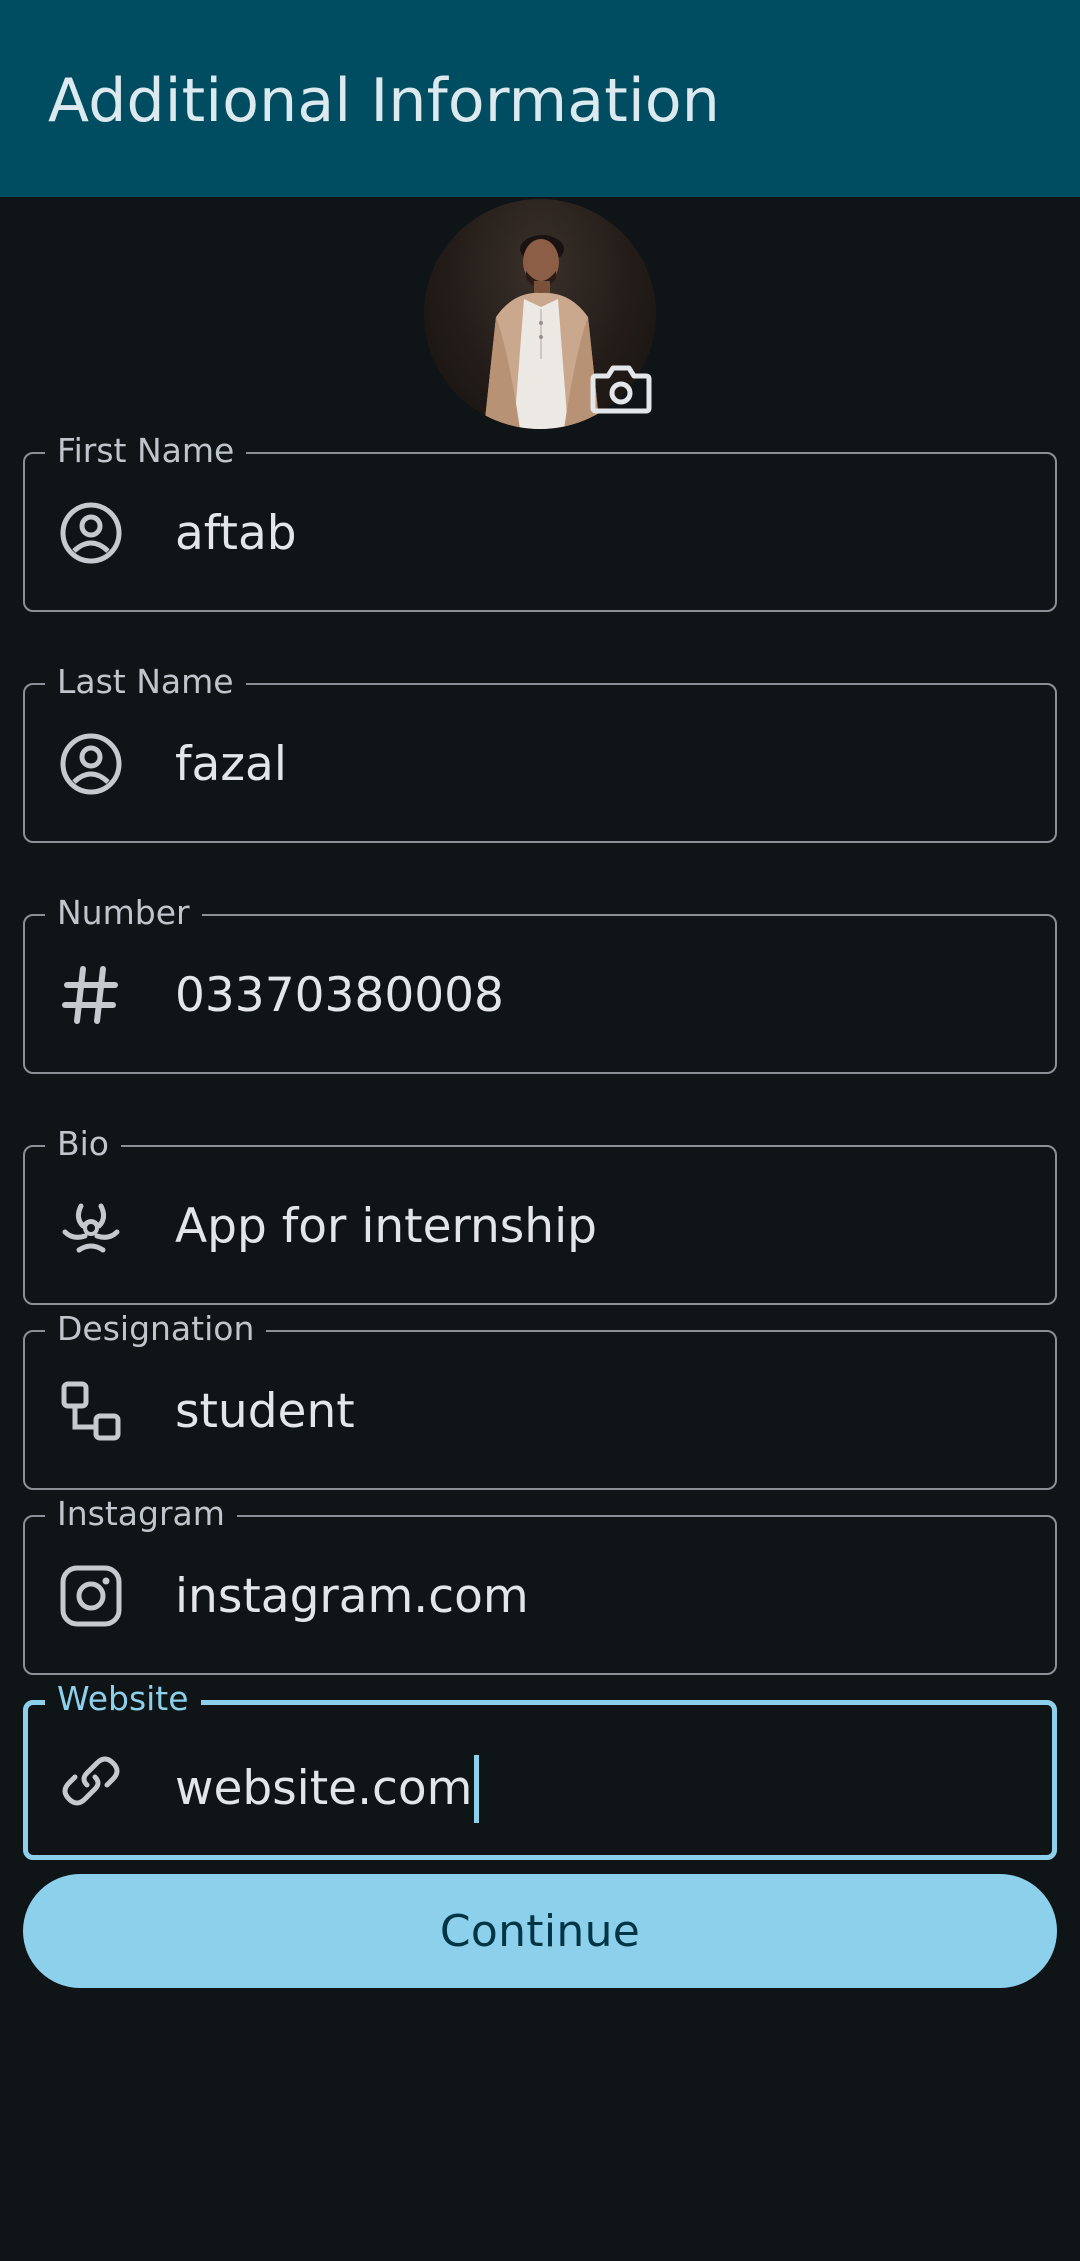 The width and height of the screenshot is (1080, 2261). Describe the element at coordinates (477, 1789) in the screenshot. I see `text-cursor` at that location.